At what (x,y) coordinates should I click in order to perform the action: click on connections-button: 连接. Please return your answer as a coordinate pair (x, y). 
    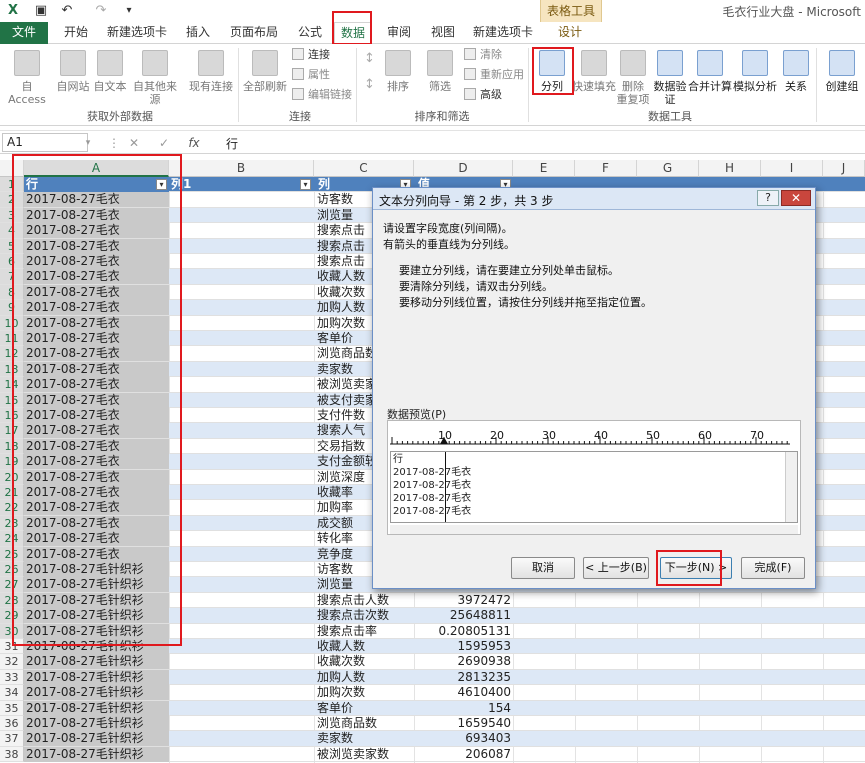
    Looking at the image, I should click on (311, 55).